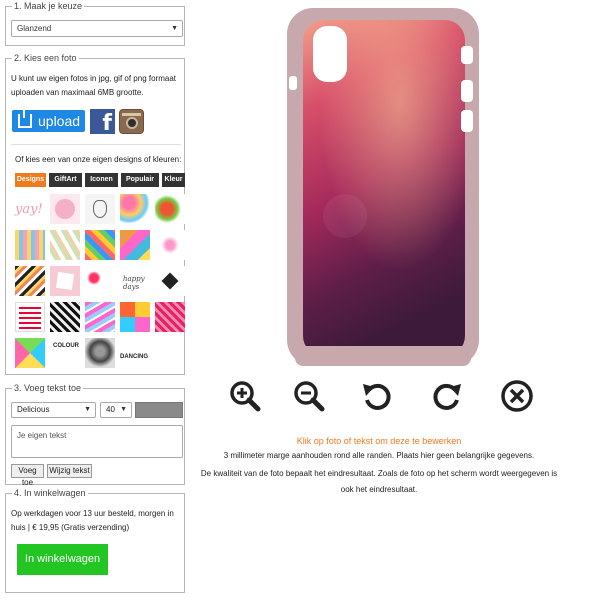 This screenshot has width=600, height=600. What do you see at coordinates (62, 559) in the screenshot?
I see `add-to-cart-button: In winkelwagen` at bounding box center [62, 559].